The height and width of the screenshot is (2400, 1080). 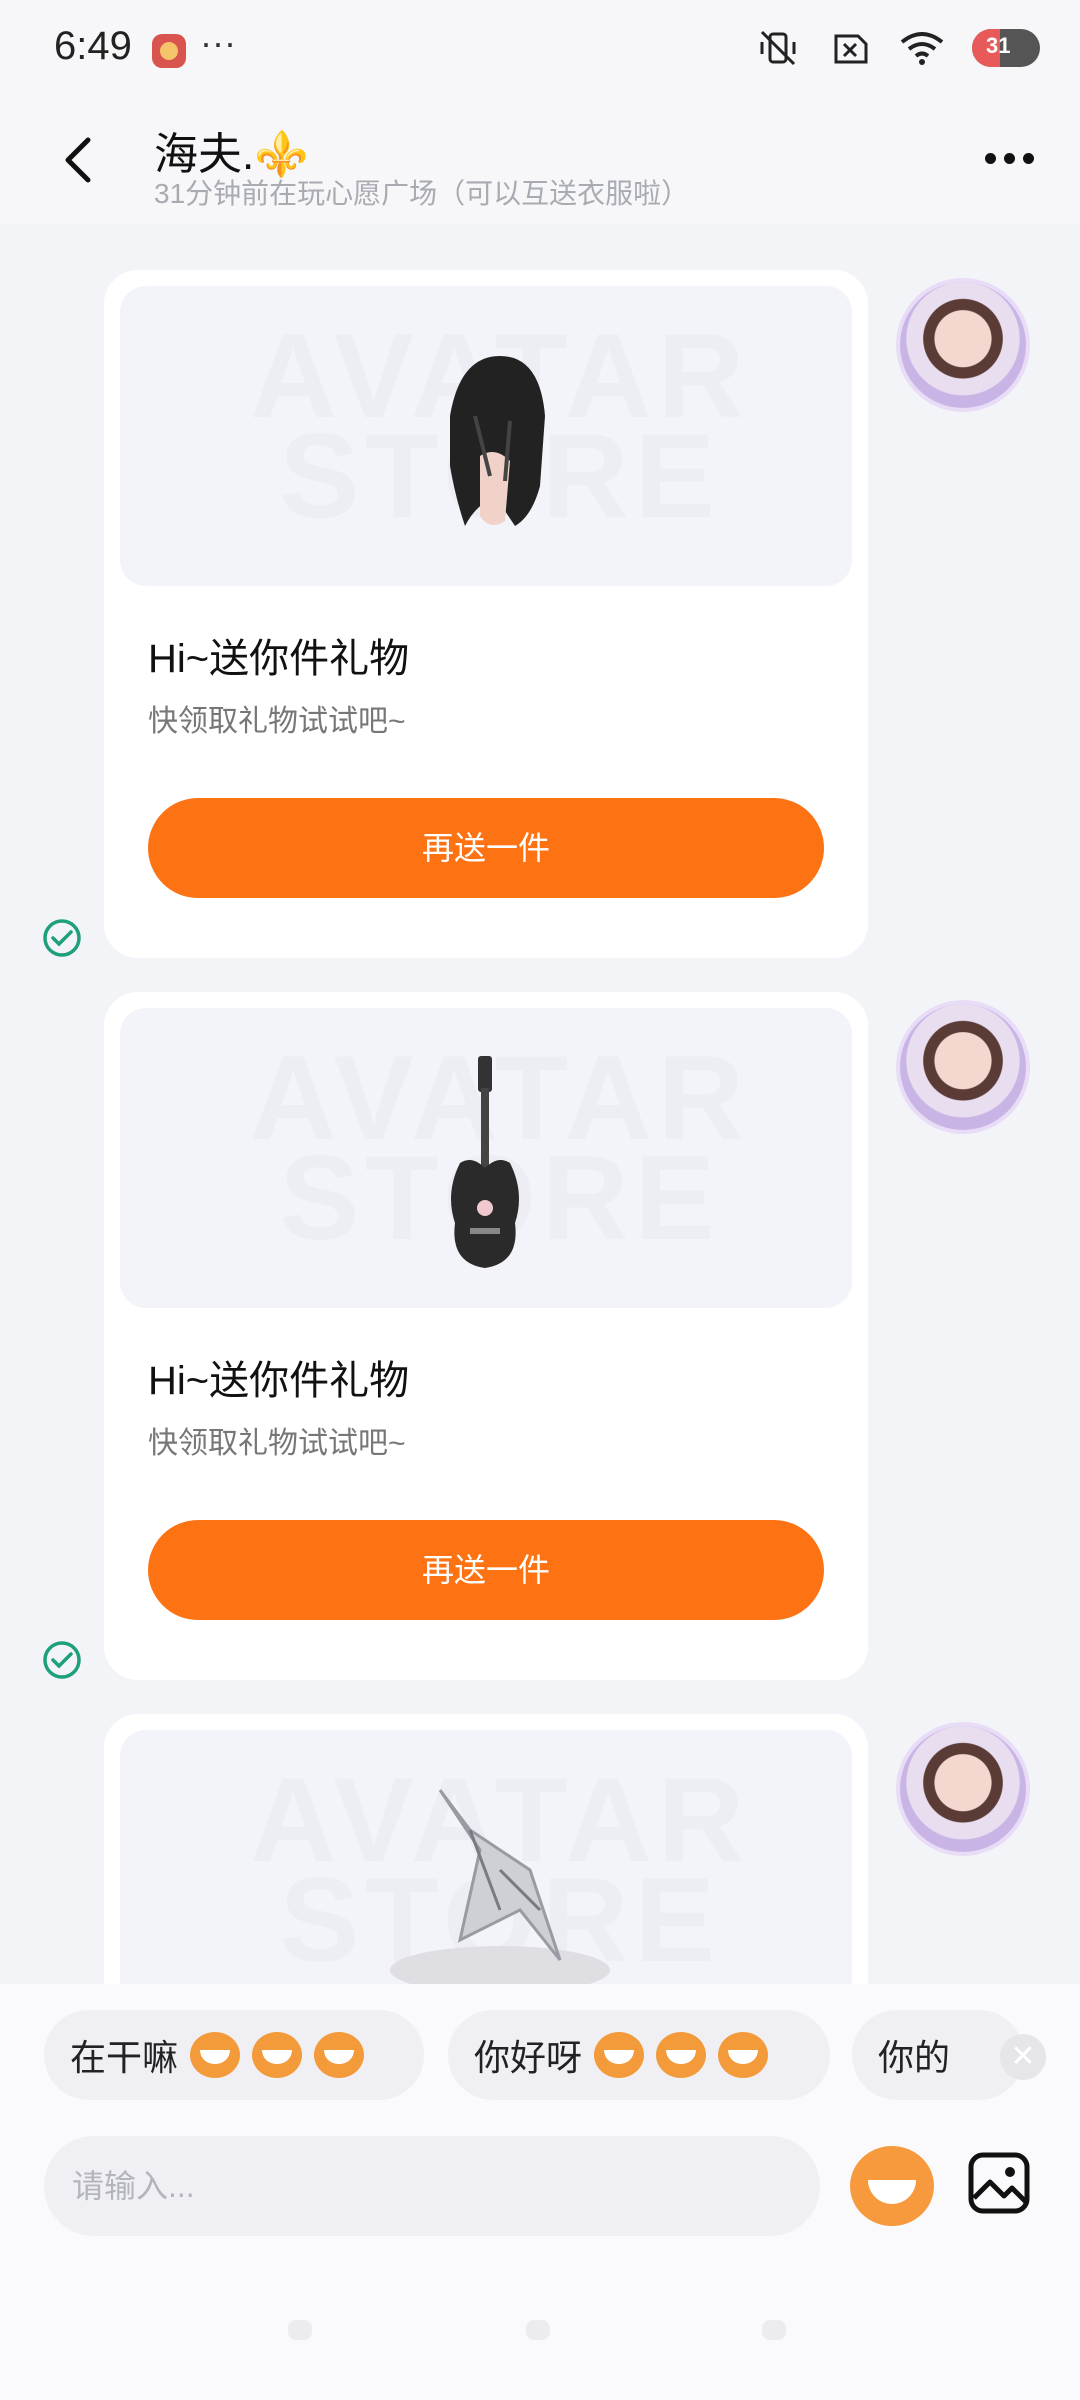 What do you see at coordinates (169, 51) in the screenshot?
I see `app-notification-icon` at bounding box center [169, 51].